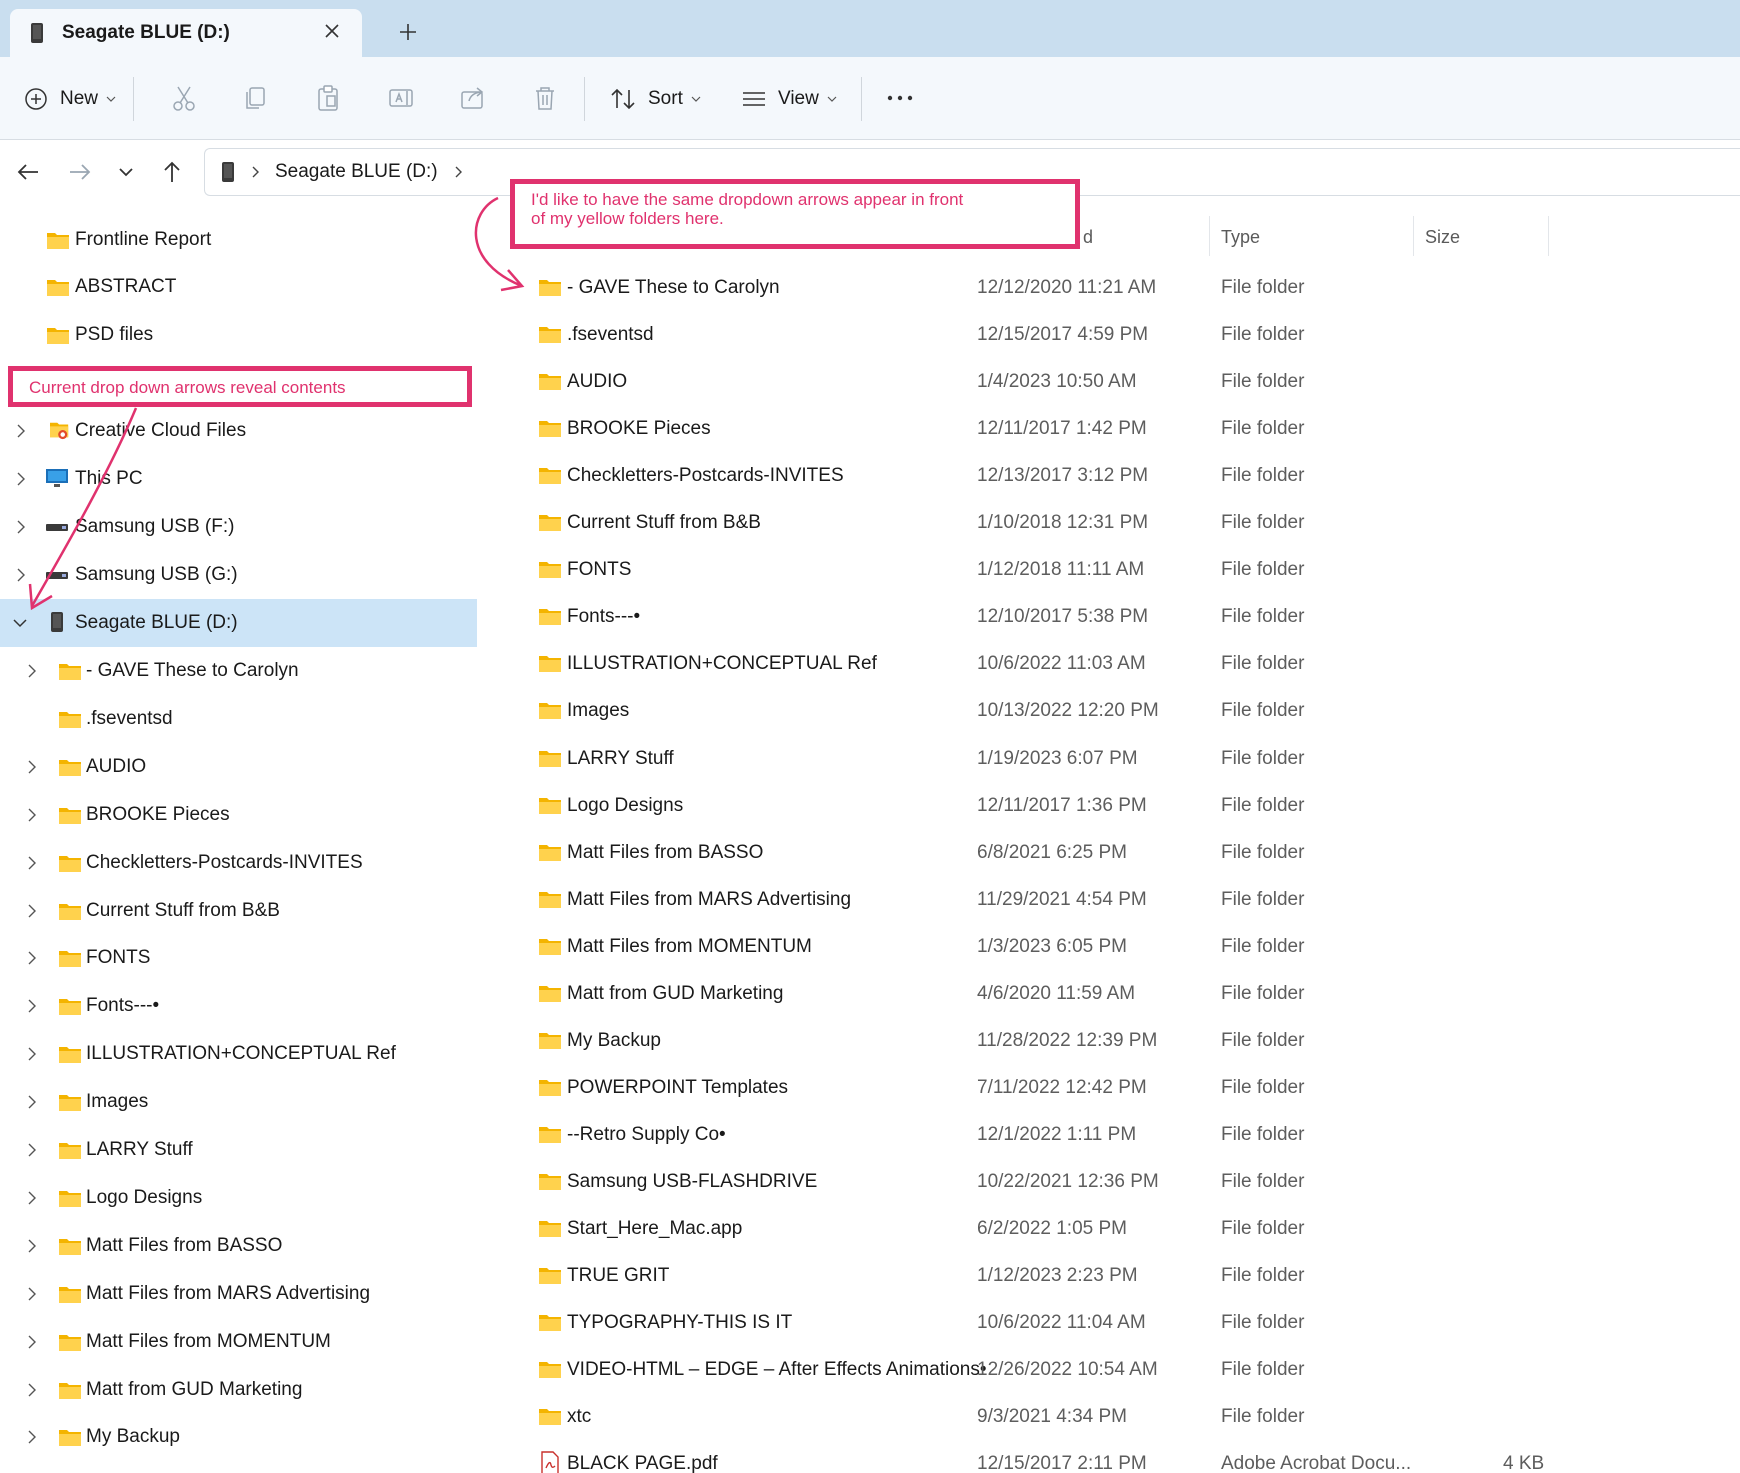  What do you see at coordinates (238, 767) in the screenshot?
I see `nav-child-folder: AUDIO` at bounding box center [238, 767].